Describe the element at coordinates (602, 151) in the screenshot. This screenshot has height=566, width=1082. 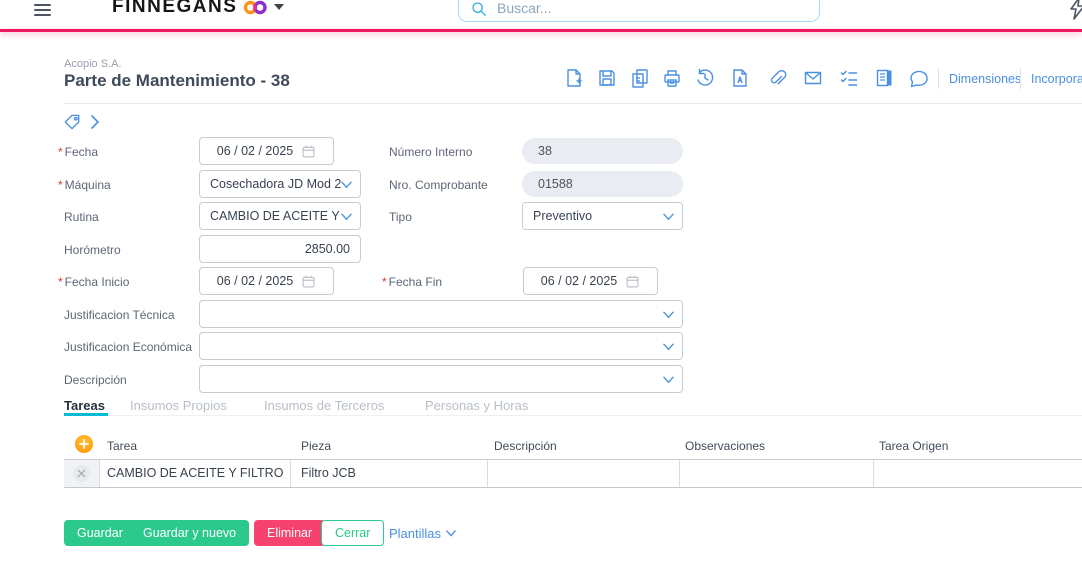
I see `numero-interno-field: 38` at that location.